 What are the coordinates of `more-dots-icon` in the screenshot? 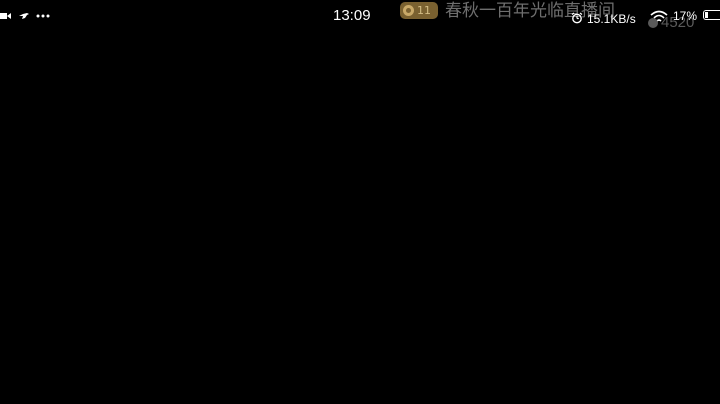 It's located at (43, 16).